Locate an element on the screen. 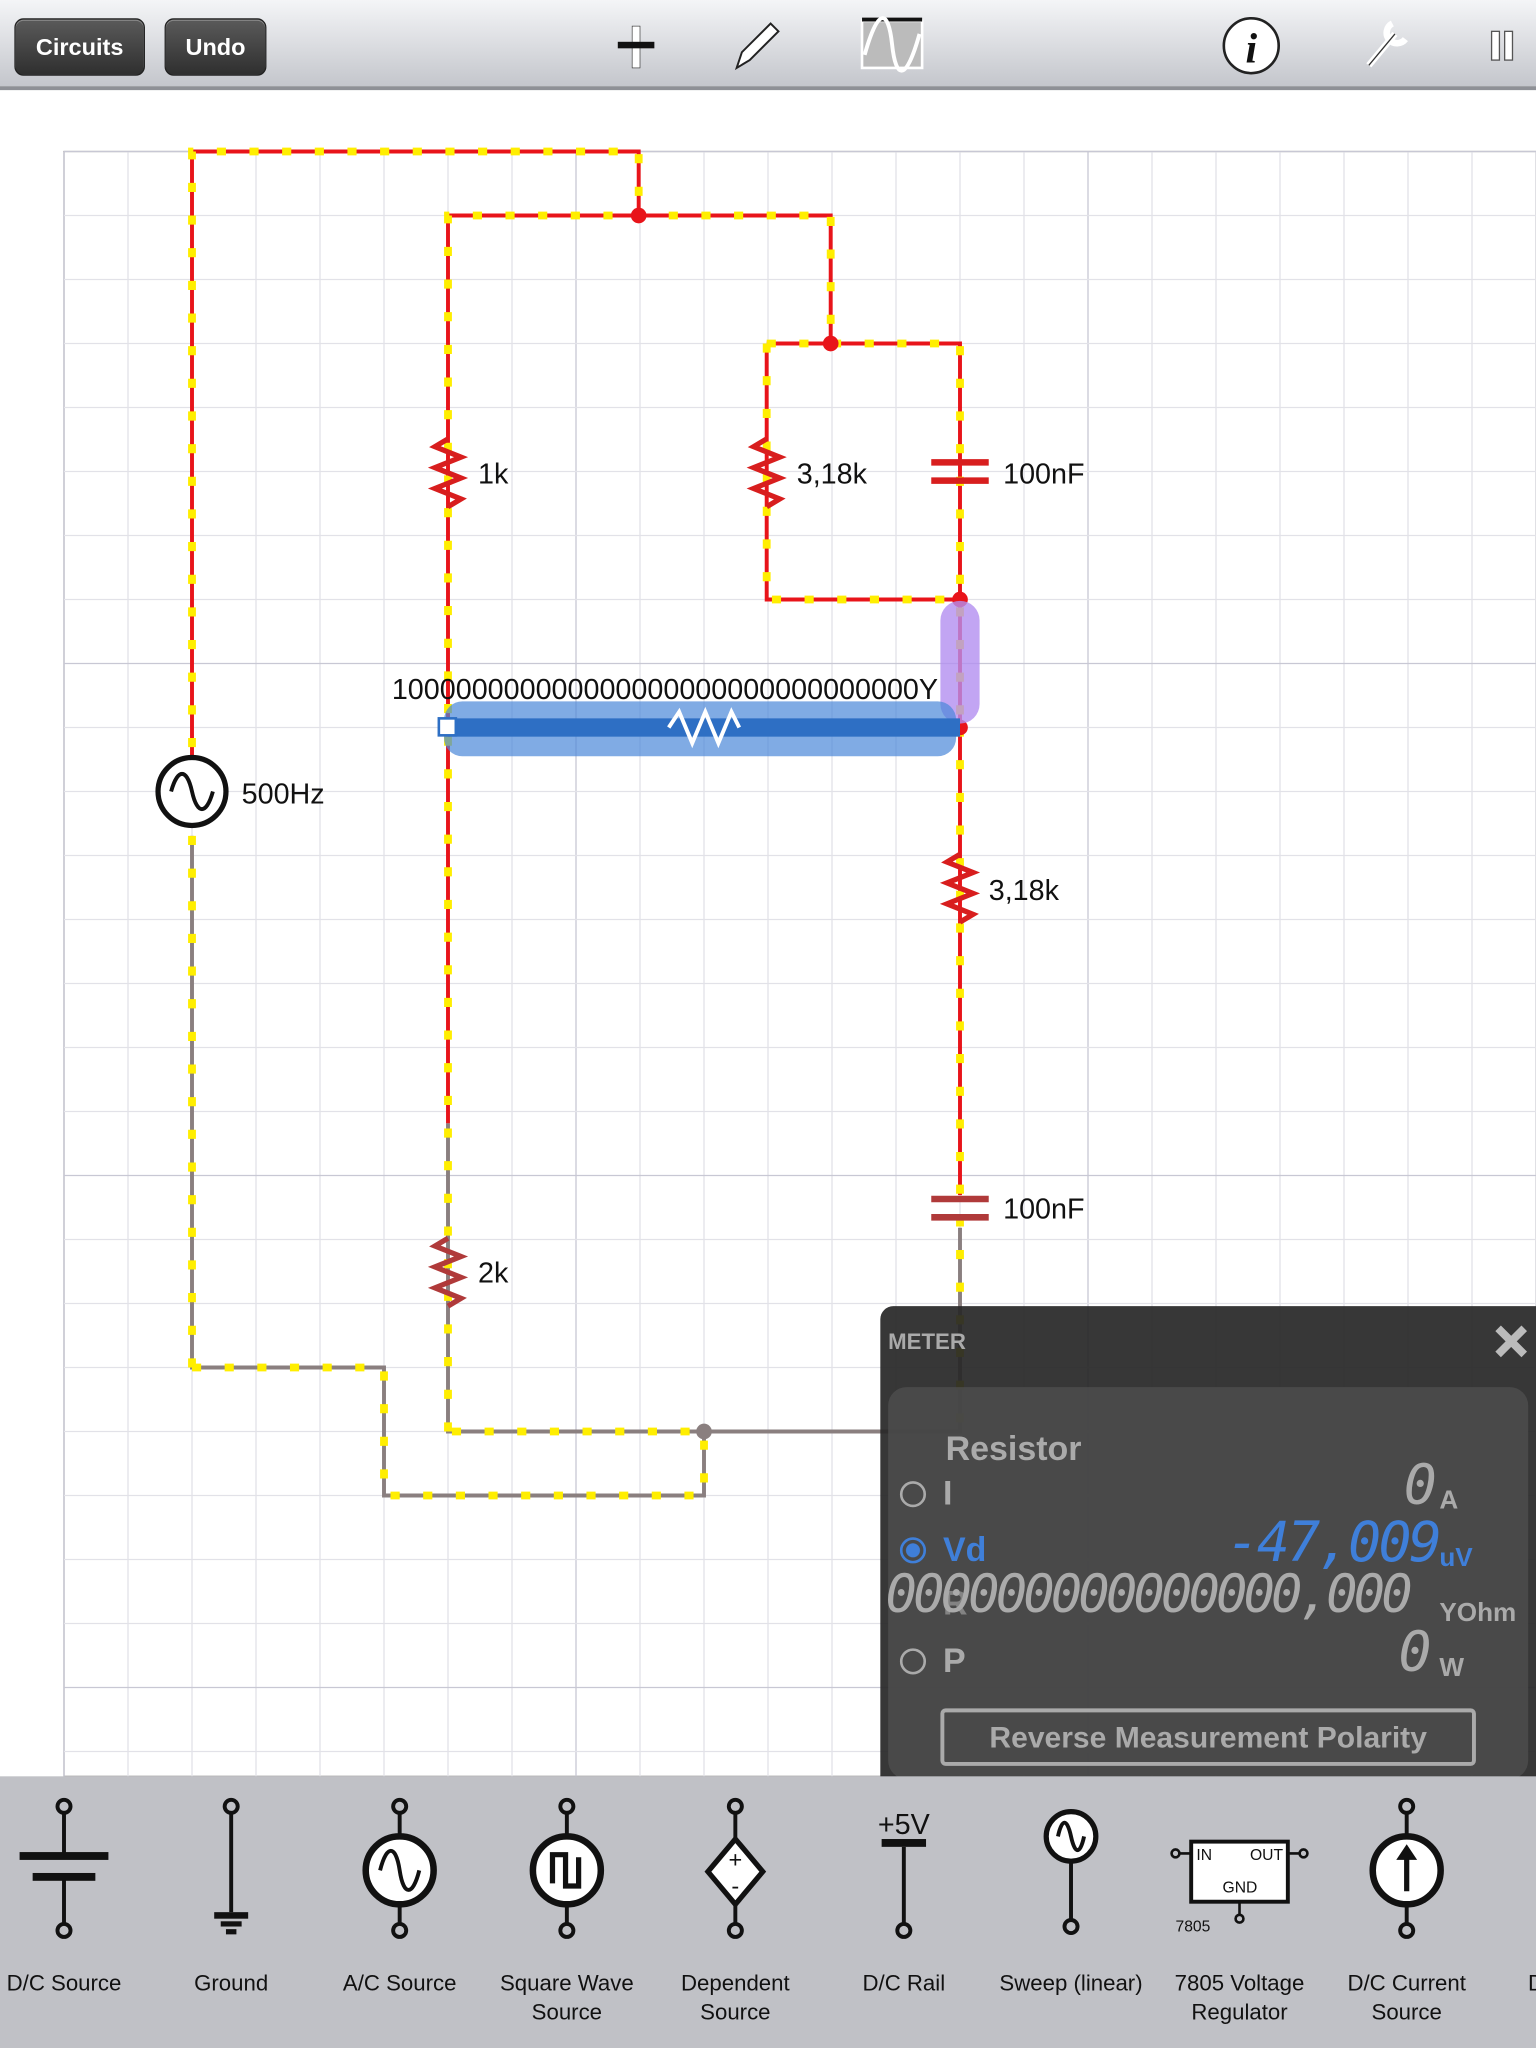 The width and height of the screenshot is (1536, 2048). regulator-icon: IN OUT GND 7805 is located at coordinates (1239, 1887).